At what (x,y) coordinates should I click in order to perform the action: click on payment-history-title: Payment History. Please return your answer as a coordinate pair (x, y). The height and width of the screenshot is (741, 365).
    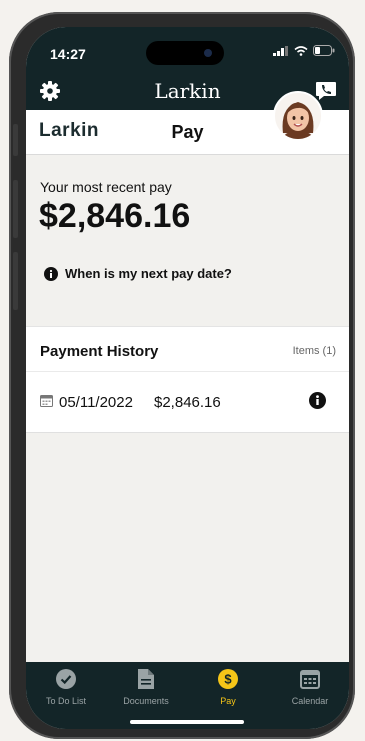
    Looking at the image, I should click on (99, 351).